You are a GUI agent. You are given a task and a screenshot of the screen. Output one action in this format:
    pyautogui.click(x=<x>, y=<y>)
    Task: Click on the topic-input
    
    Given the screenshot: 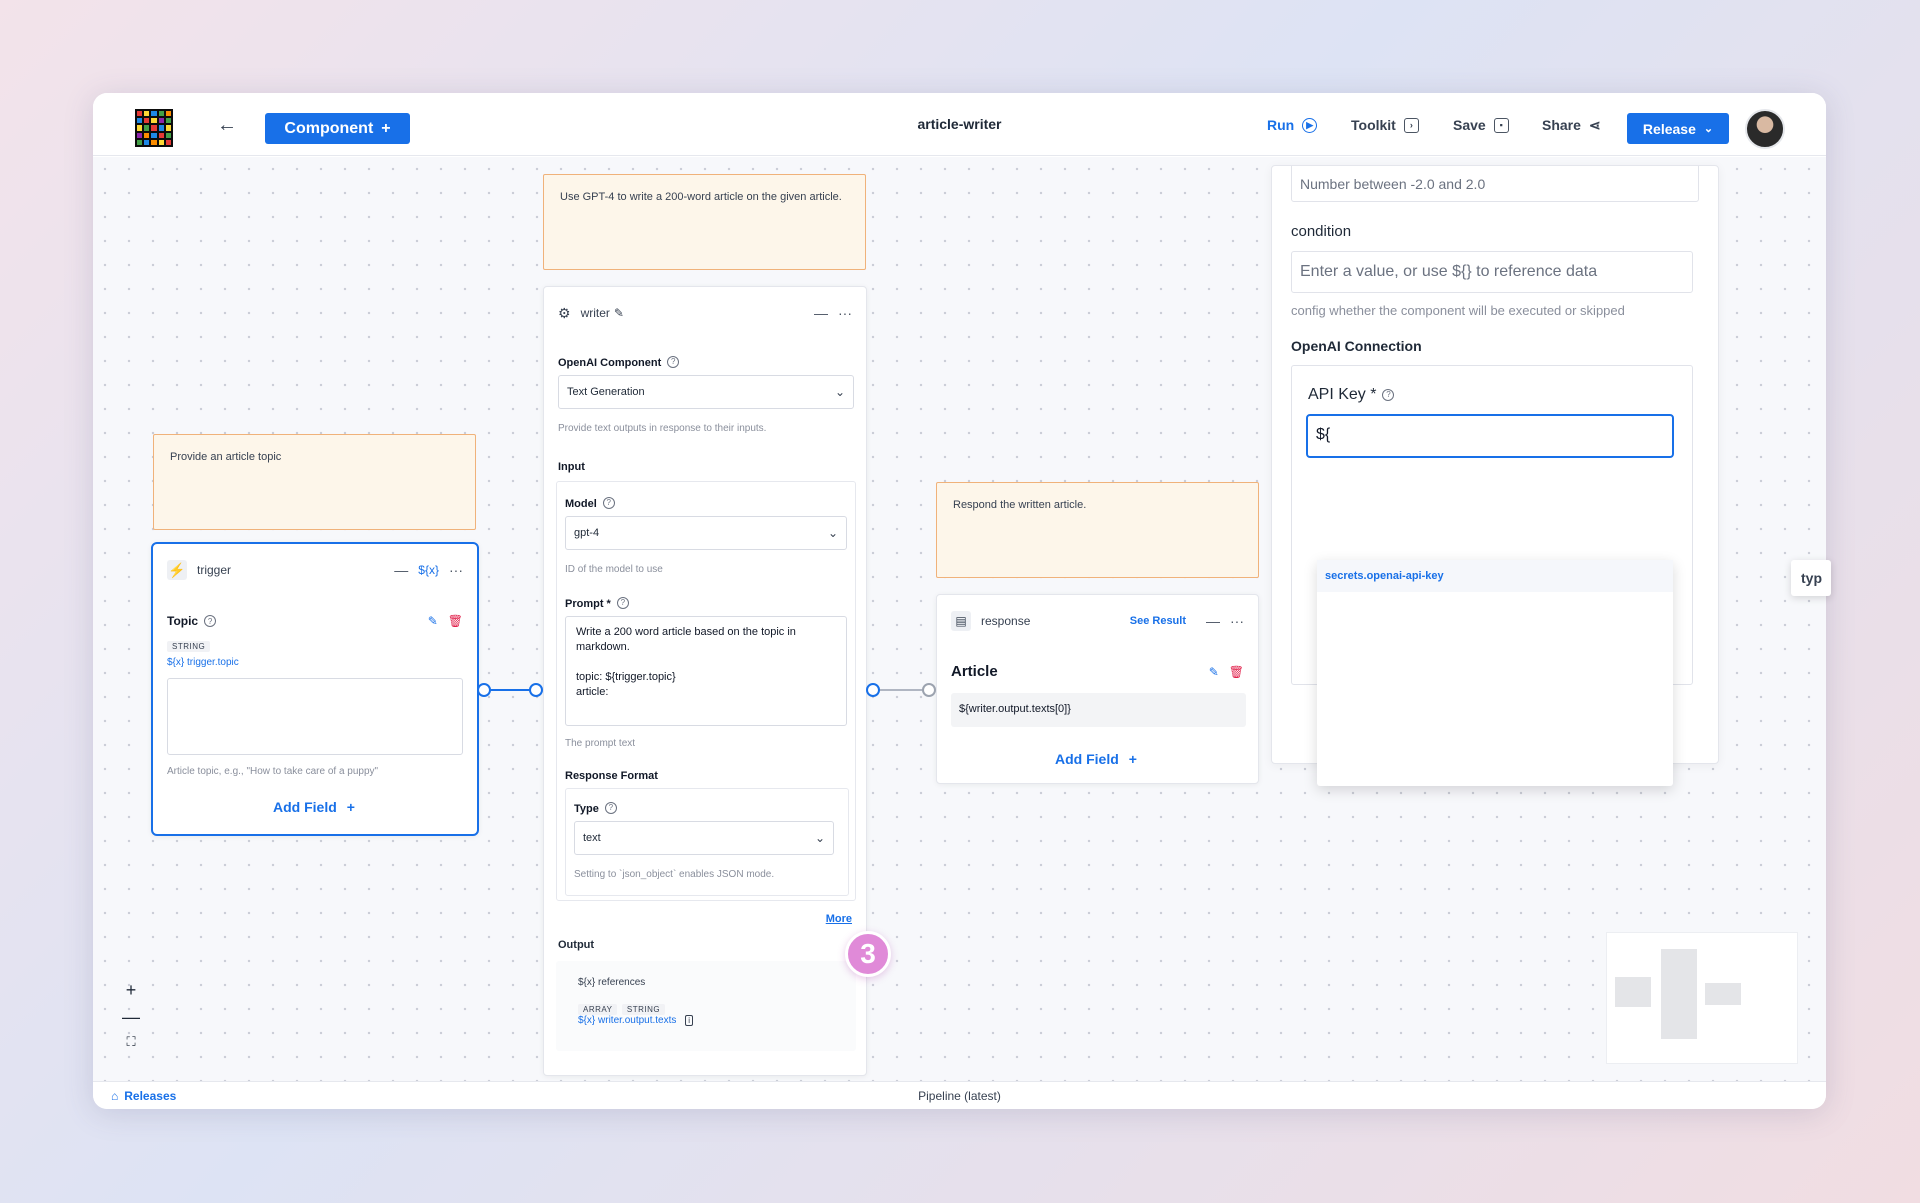 What is the action you would take?
    pyautogui.click(x=315, y=716)
    